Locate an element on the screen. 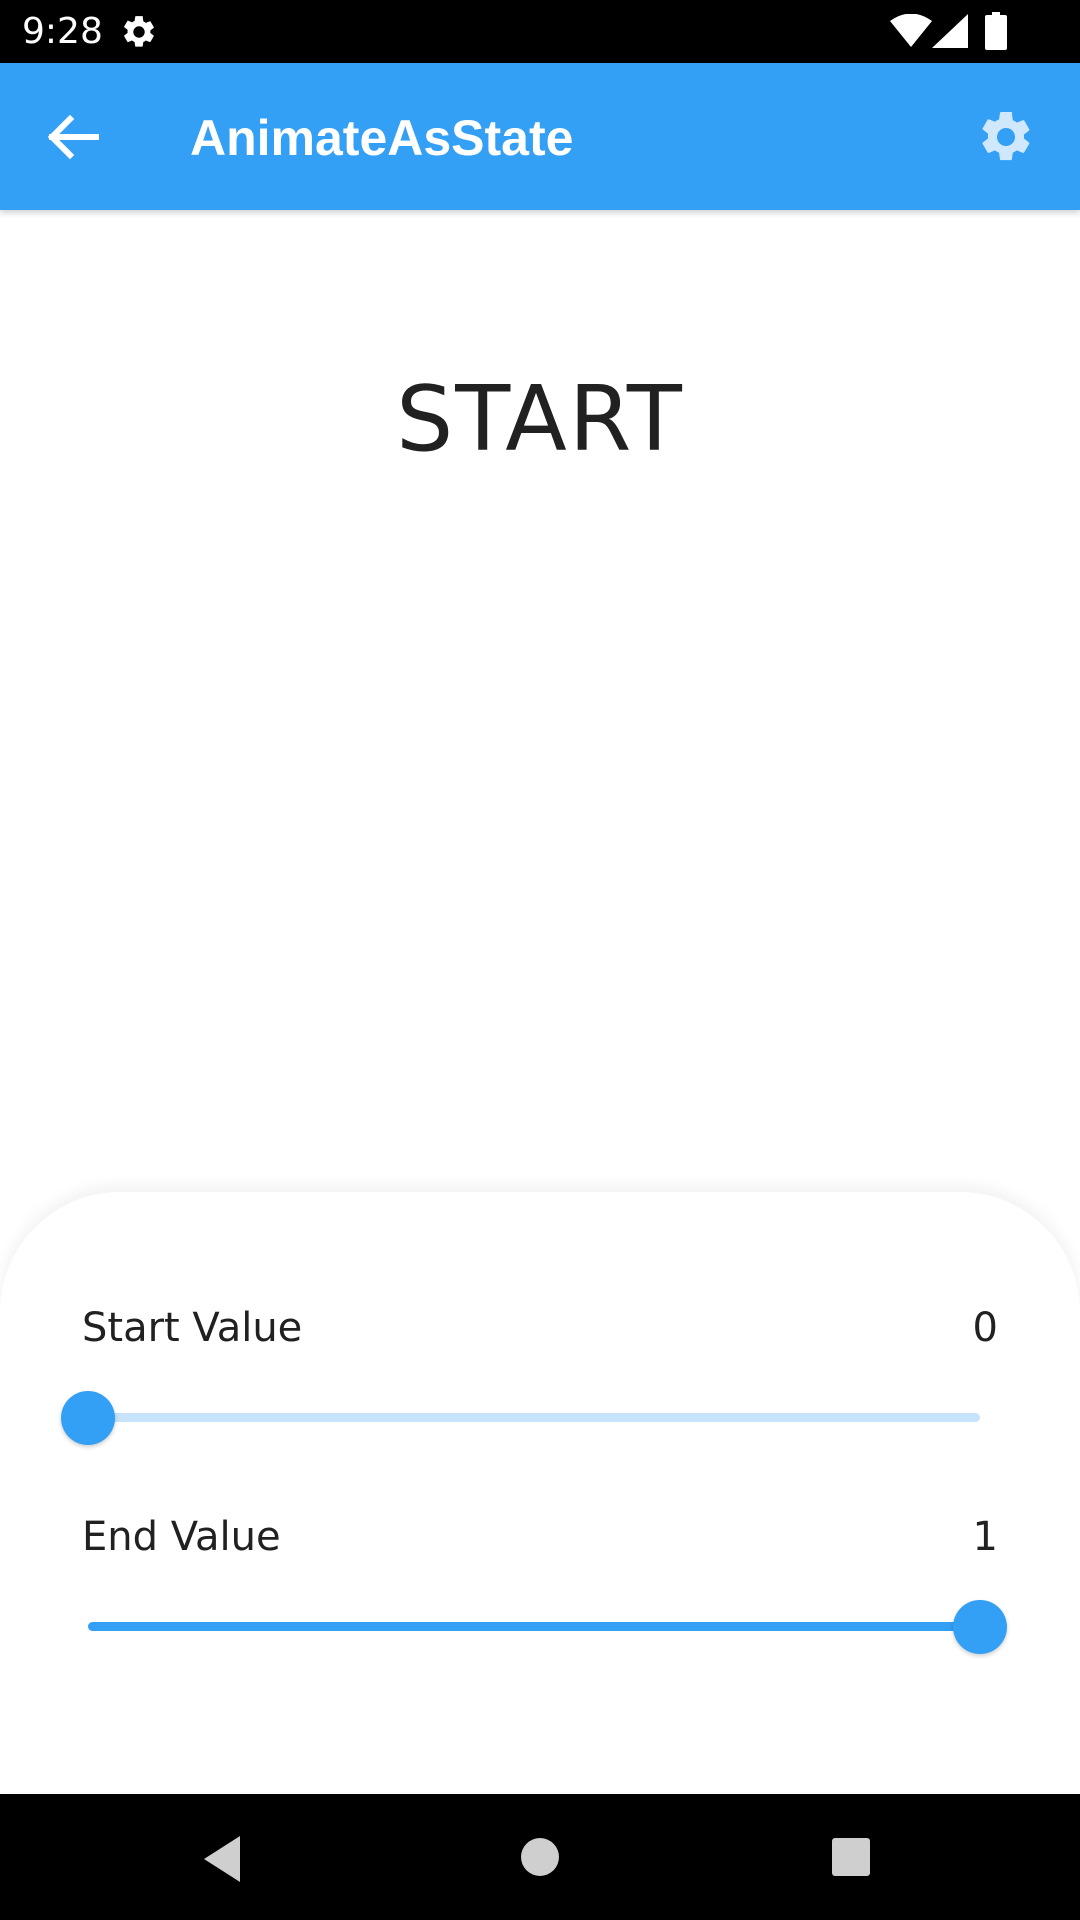 Image resolution: width=1080 pixels, height=1920 pixels. app-bar: AnimateAsState is located at coordinates (540, 136).